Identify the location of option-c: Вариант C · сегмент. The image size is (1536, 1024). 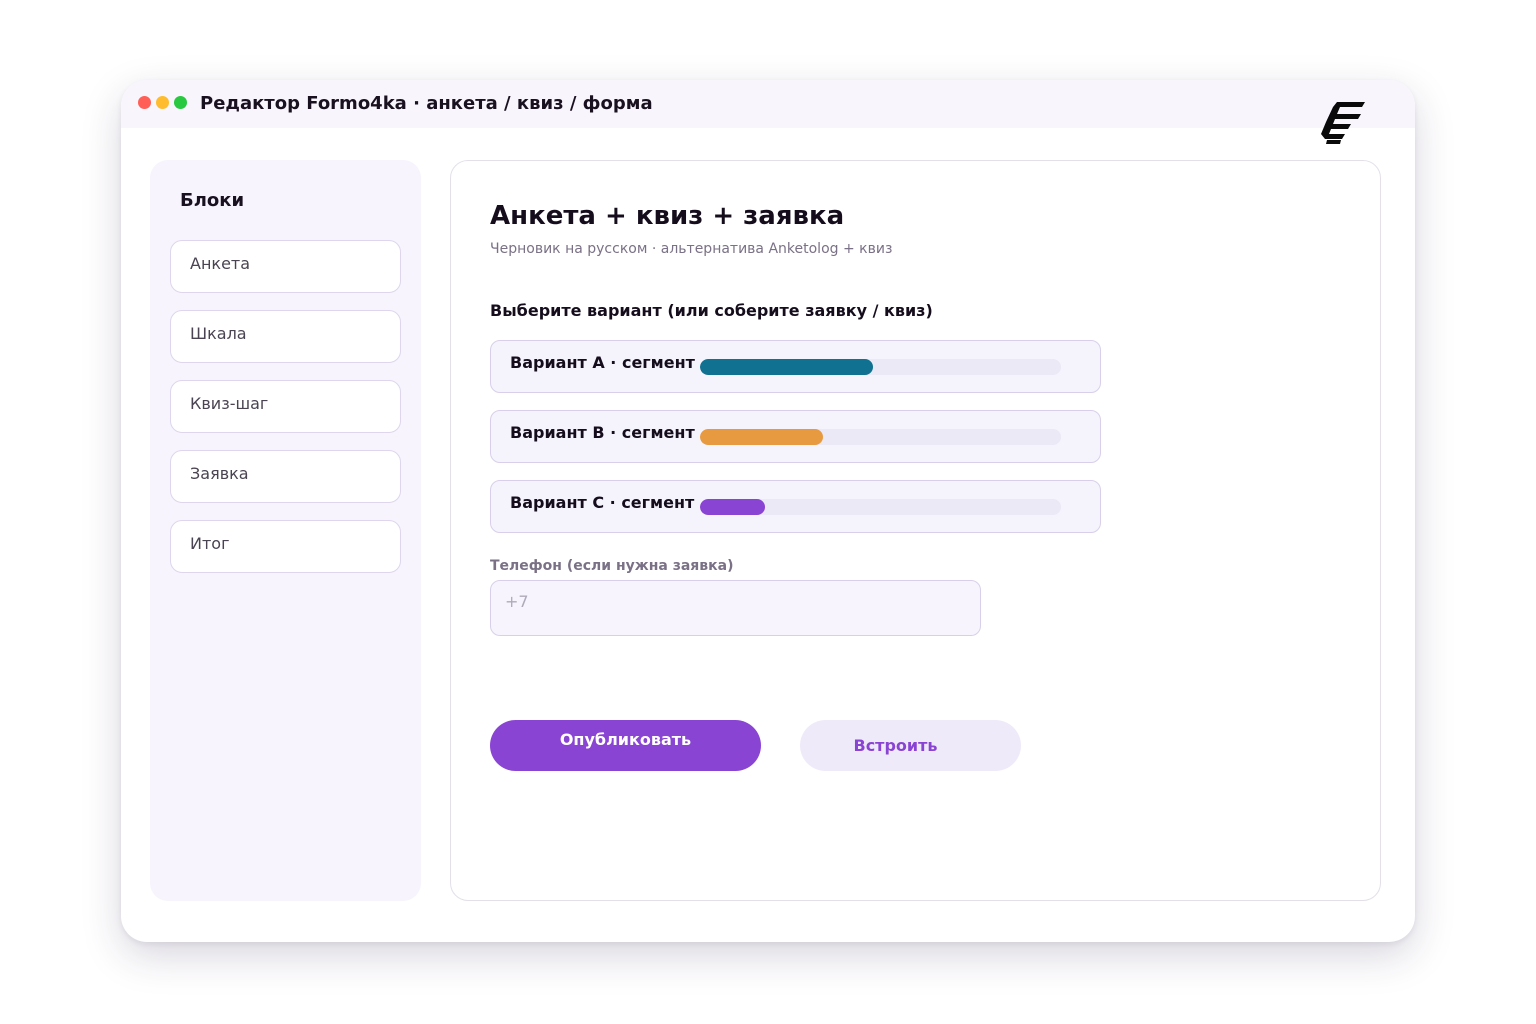
(795, 506).